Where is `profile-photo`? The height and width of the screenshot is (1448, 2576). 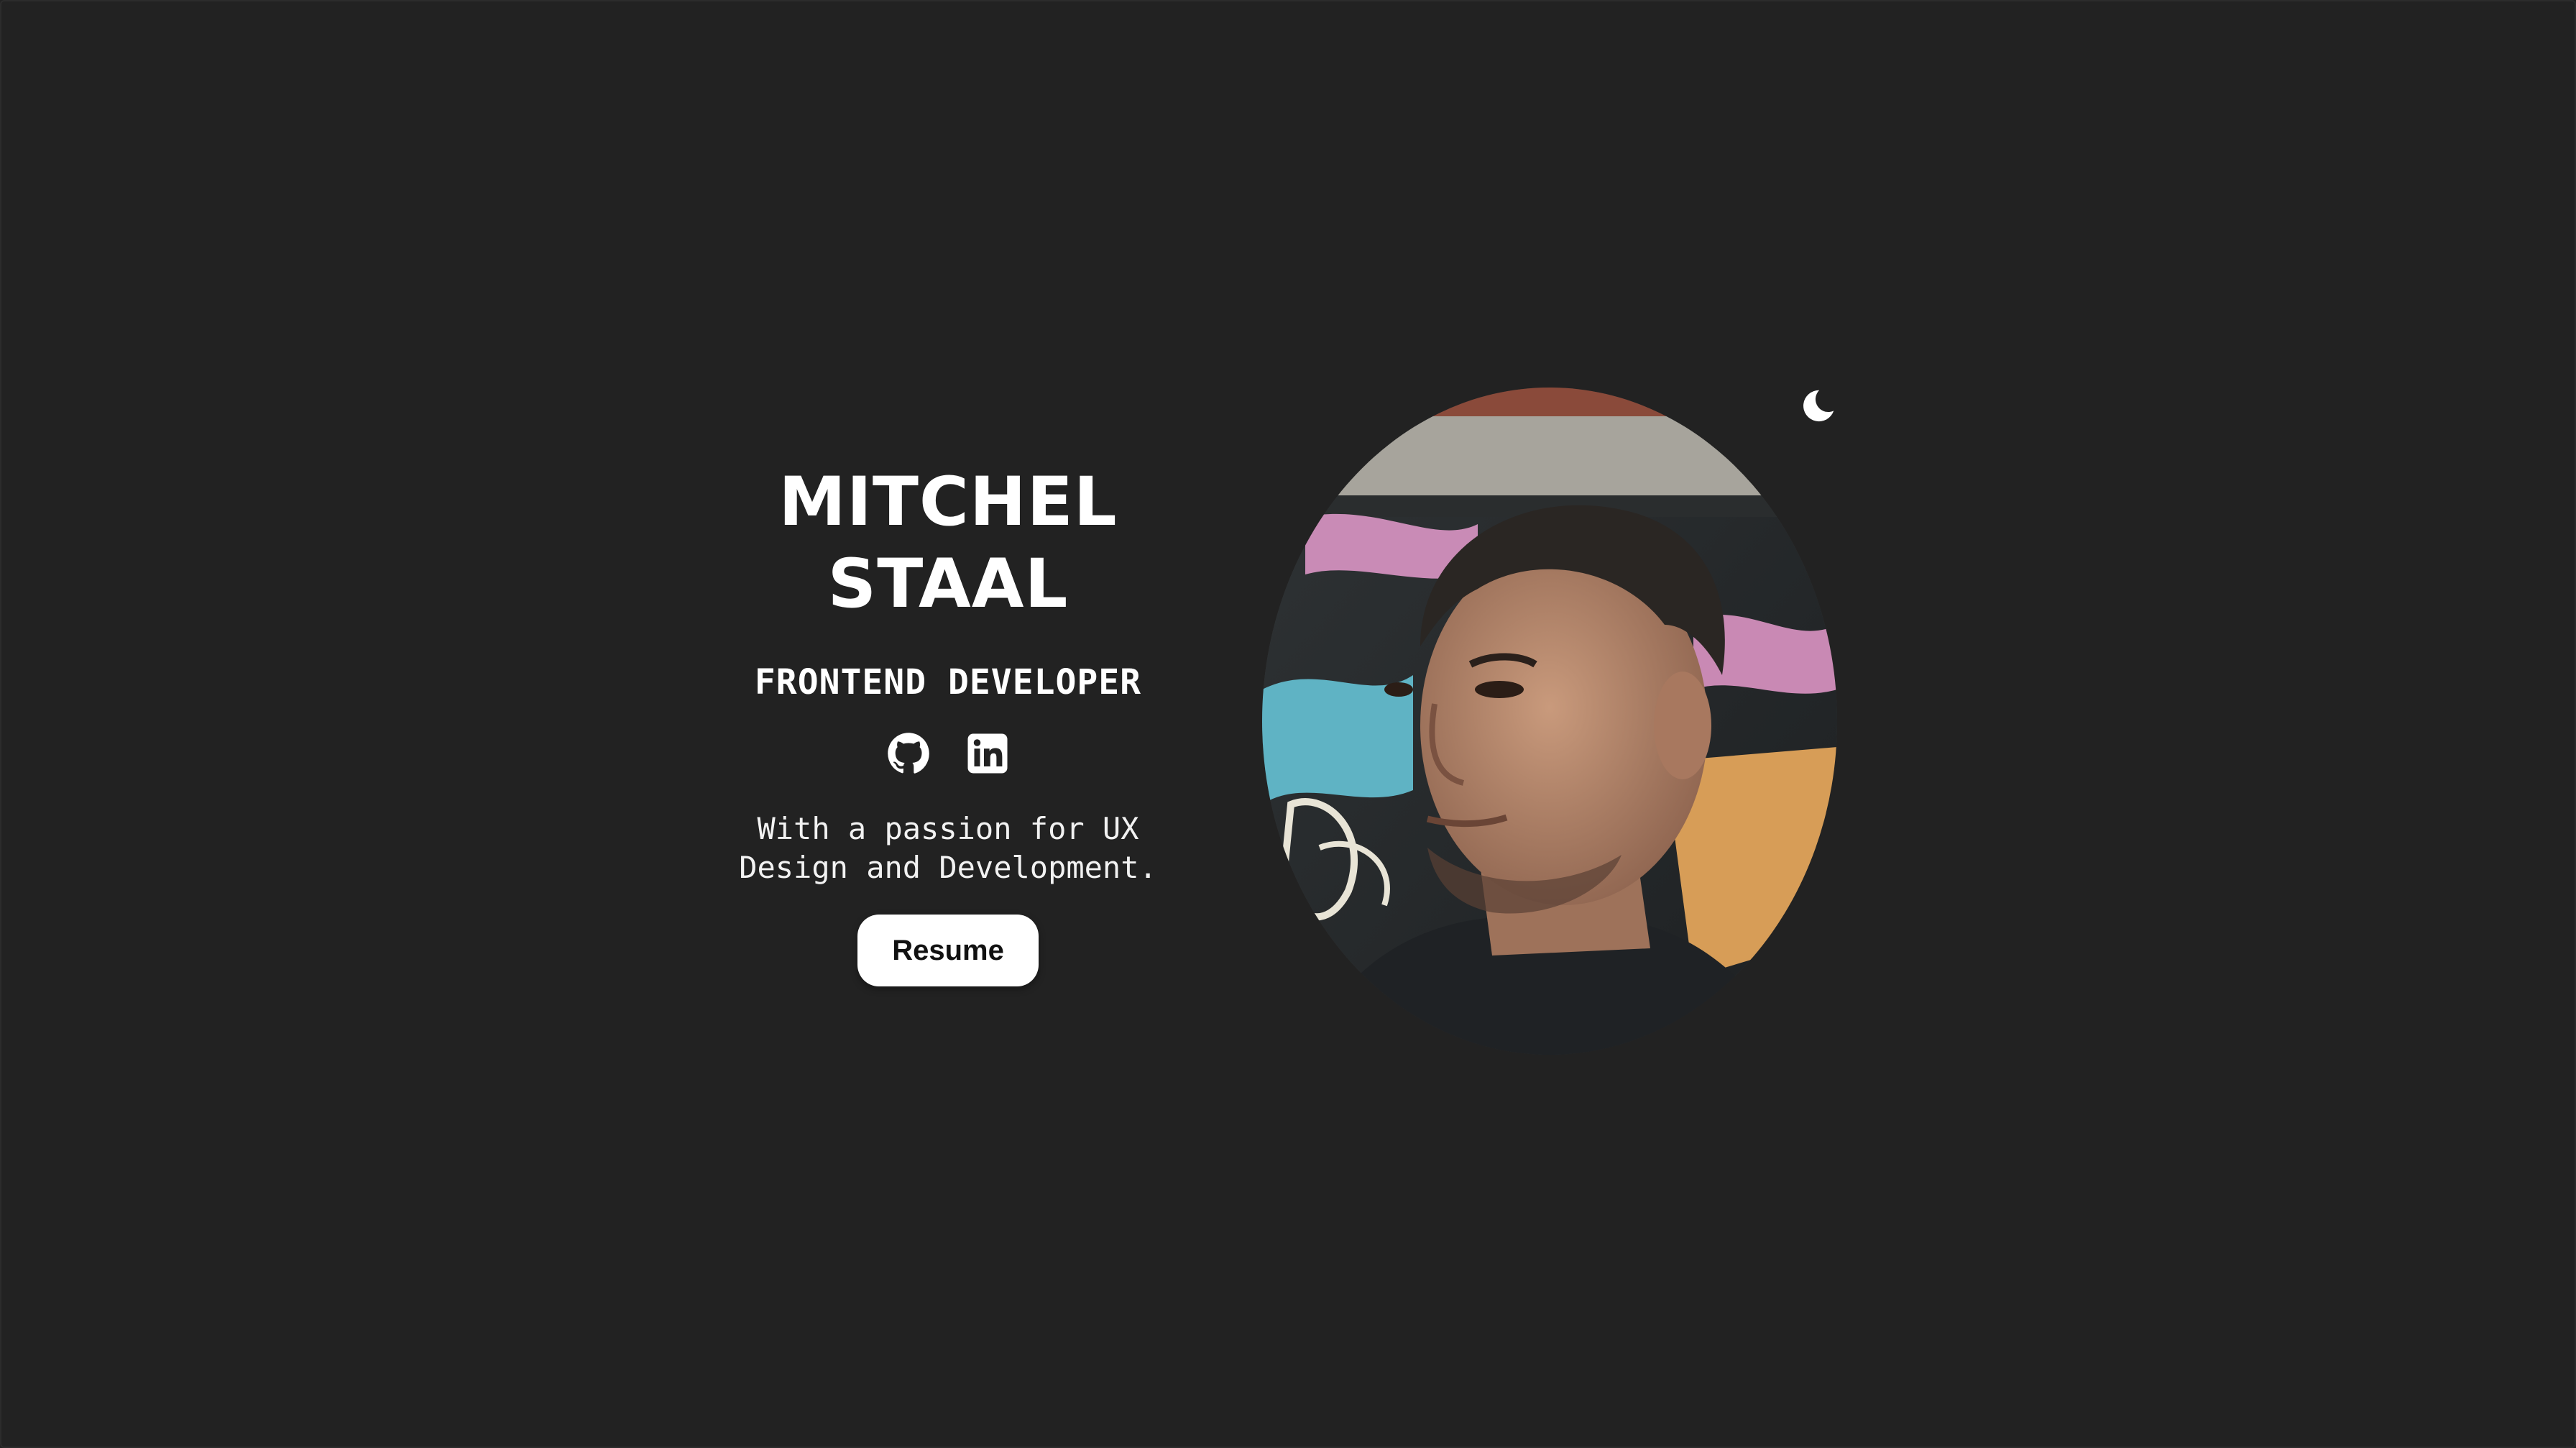
profile-photo is located at coordinates (1549, 721).